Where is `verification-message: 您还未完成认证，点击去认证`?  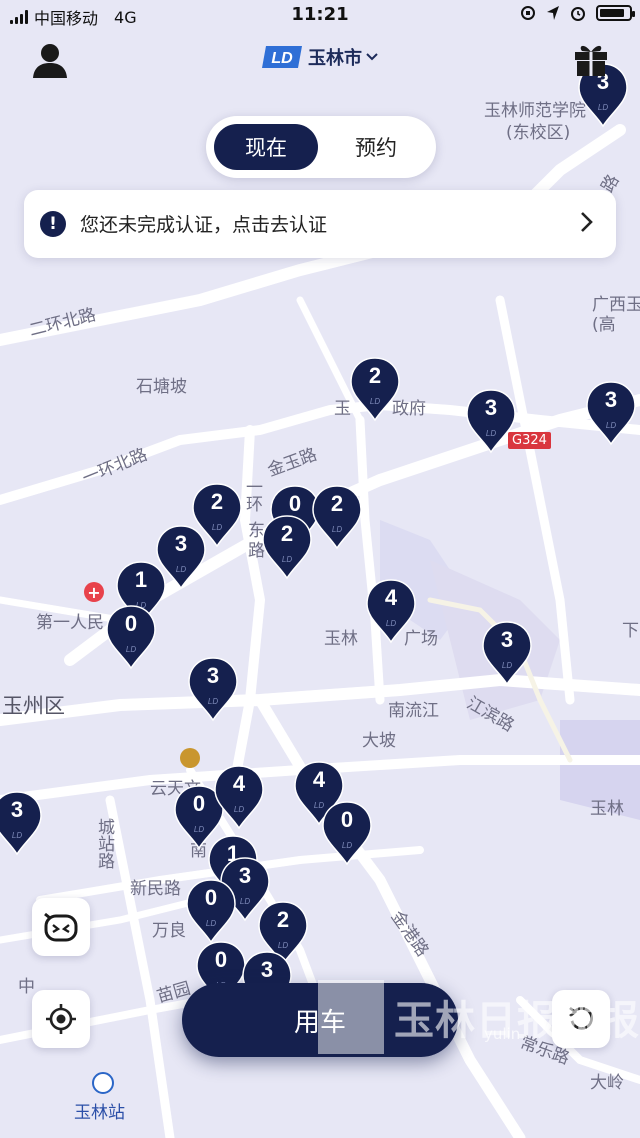 verification-message: 您还未完成认证，点击去认证 is located at coordinates (204, 225).